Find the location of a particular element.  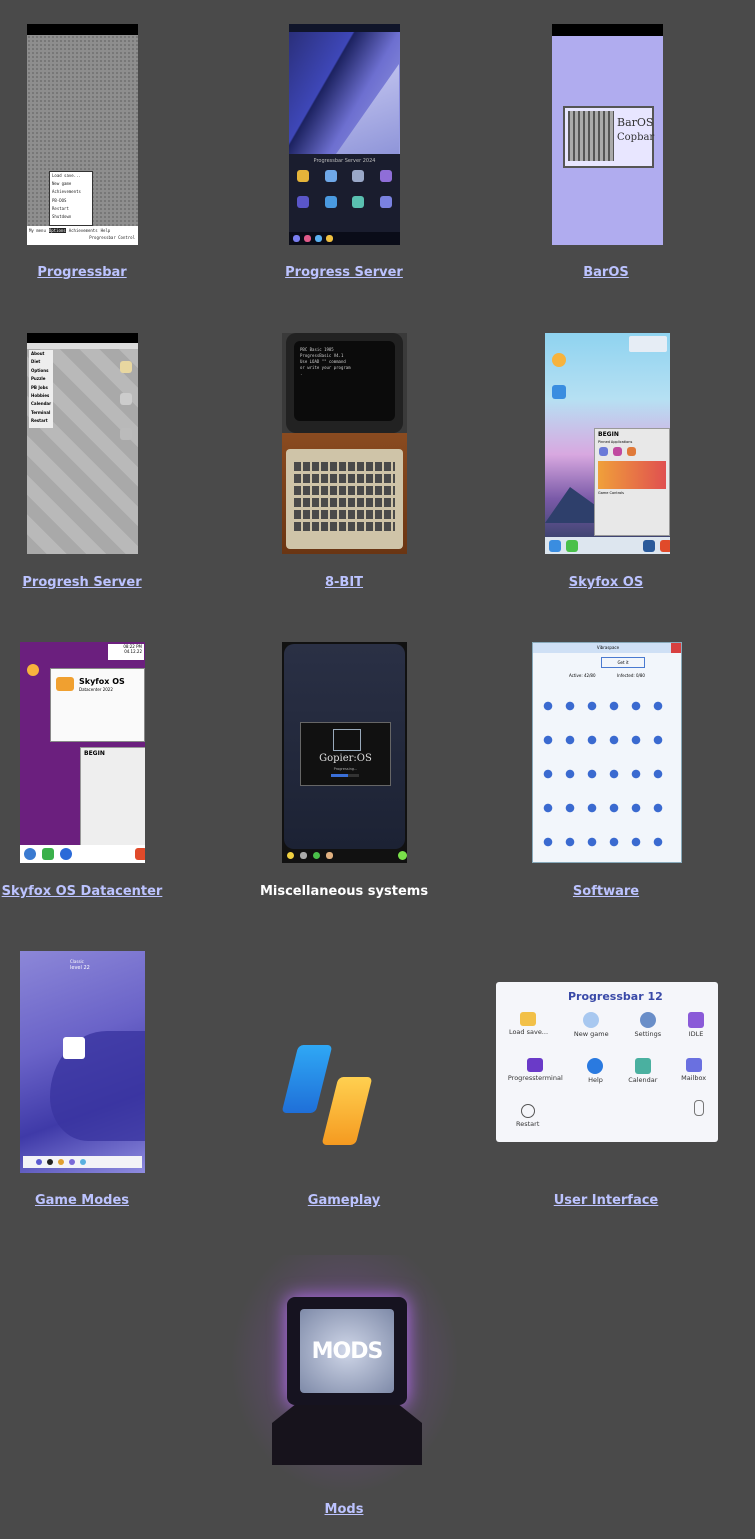

close-icon is located at coordinates (676, 648).